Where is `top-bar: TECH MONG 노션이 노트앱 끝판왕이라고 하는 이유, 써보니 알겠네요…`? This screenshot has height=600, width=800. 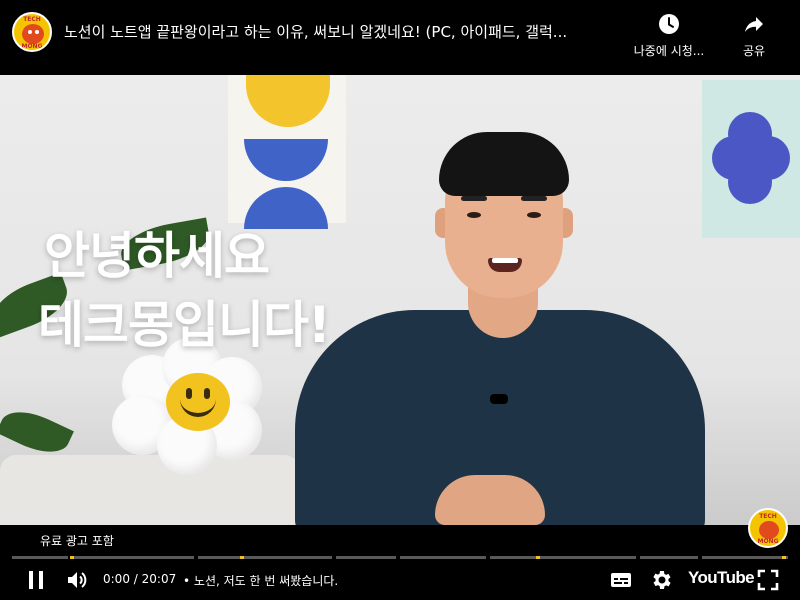 top-bar: TECH MONG 노션이 노트앱 끝판왕이라고 하는 이유, 써보니 알겠네요… is located at coordinates (400, 37).